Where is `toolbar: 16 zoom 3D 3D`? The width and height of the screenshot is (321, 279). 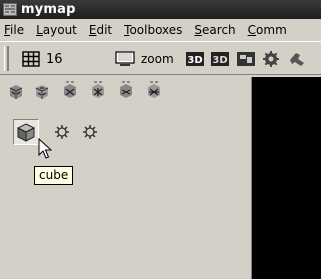
toolbar: 16 zoom 3D 3D is located at coordinates (160, 58).